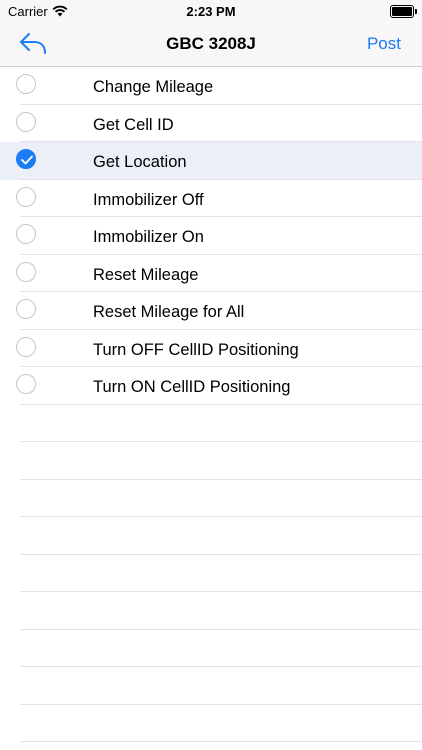 The width and height of the screenshot is (422, 750). I want to click on page-title: GBC 3208J, so click(211, 43).